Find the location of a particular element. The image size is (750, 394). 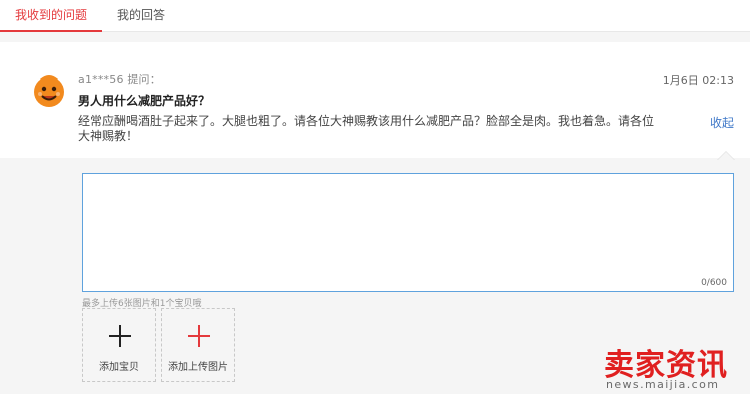

add-goods-label: 添加宝贝 is located at coordinates (119, 367).